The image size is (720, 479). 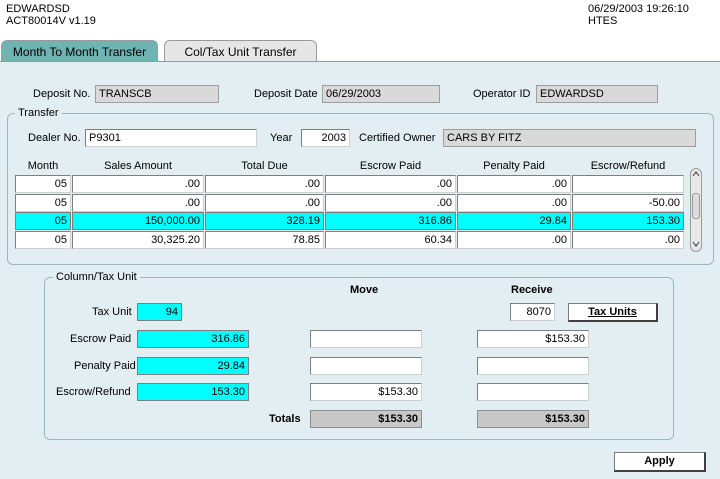 I want to click on scroll-thumb, so click(x=696, y=206).